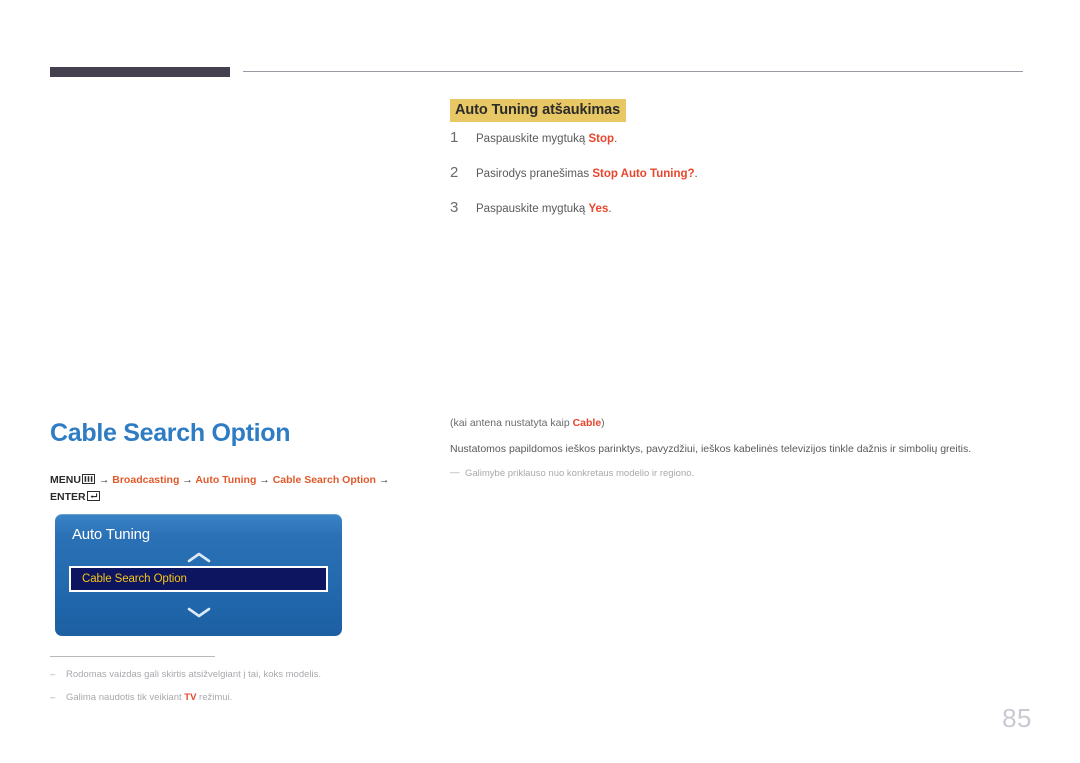 The width and height of the screenshot is (1080, 763). I want to click on section-badge-auto-tuning-cancel: Auto Tuning atšaukimas, so click(538, 111).